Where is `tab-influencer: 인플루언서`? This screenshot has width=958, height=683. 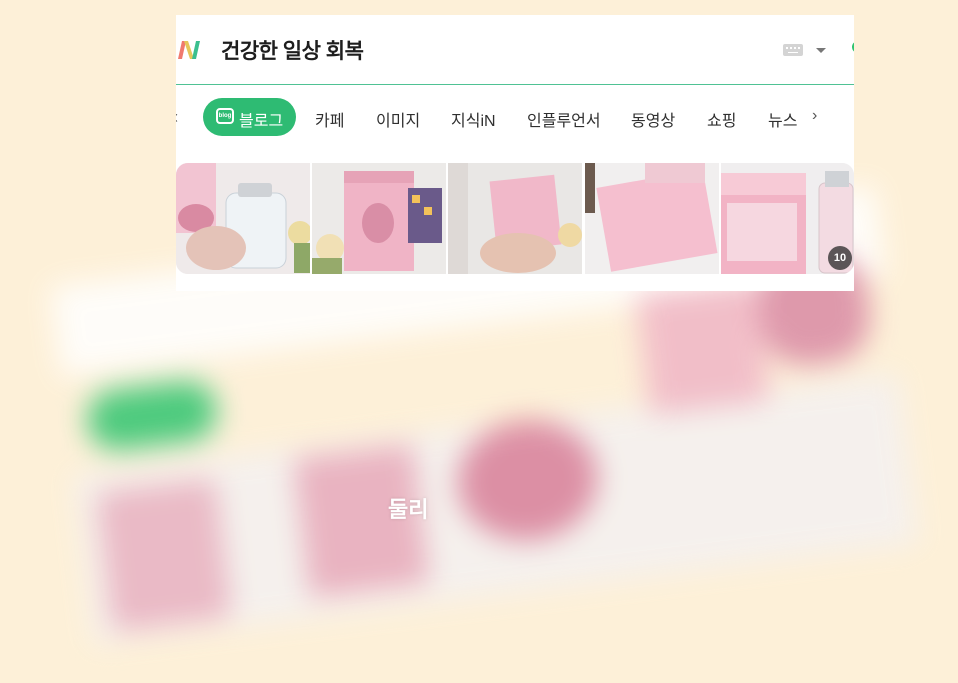
tab-influencer: 인플루언서 is located at coordinates (564, 119).